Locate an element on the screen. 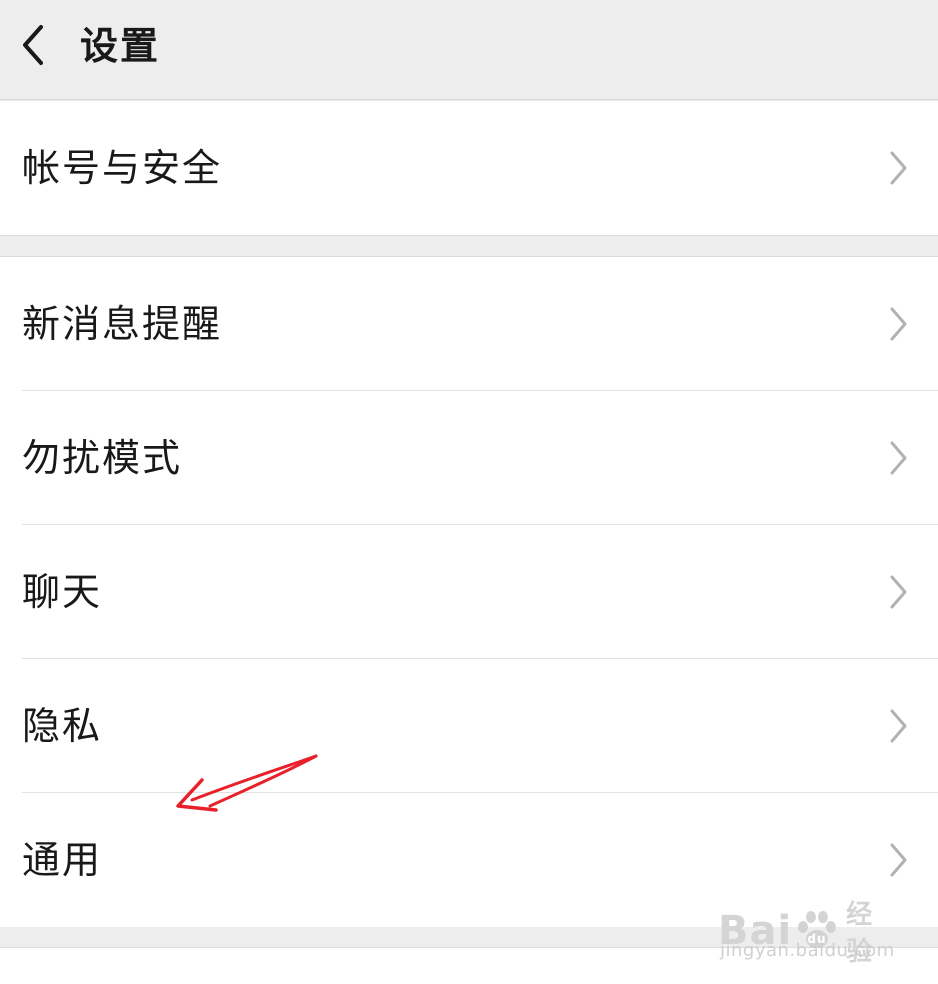  settings-item-label: 隐私 is located at coordinates (62, 726).